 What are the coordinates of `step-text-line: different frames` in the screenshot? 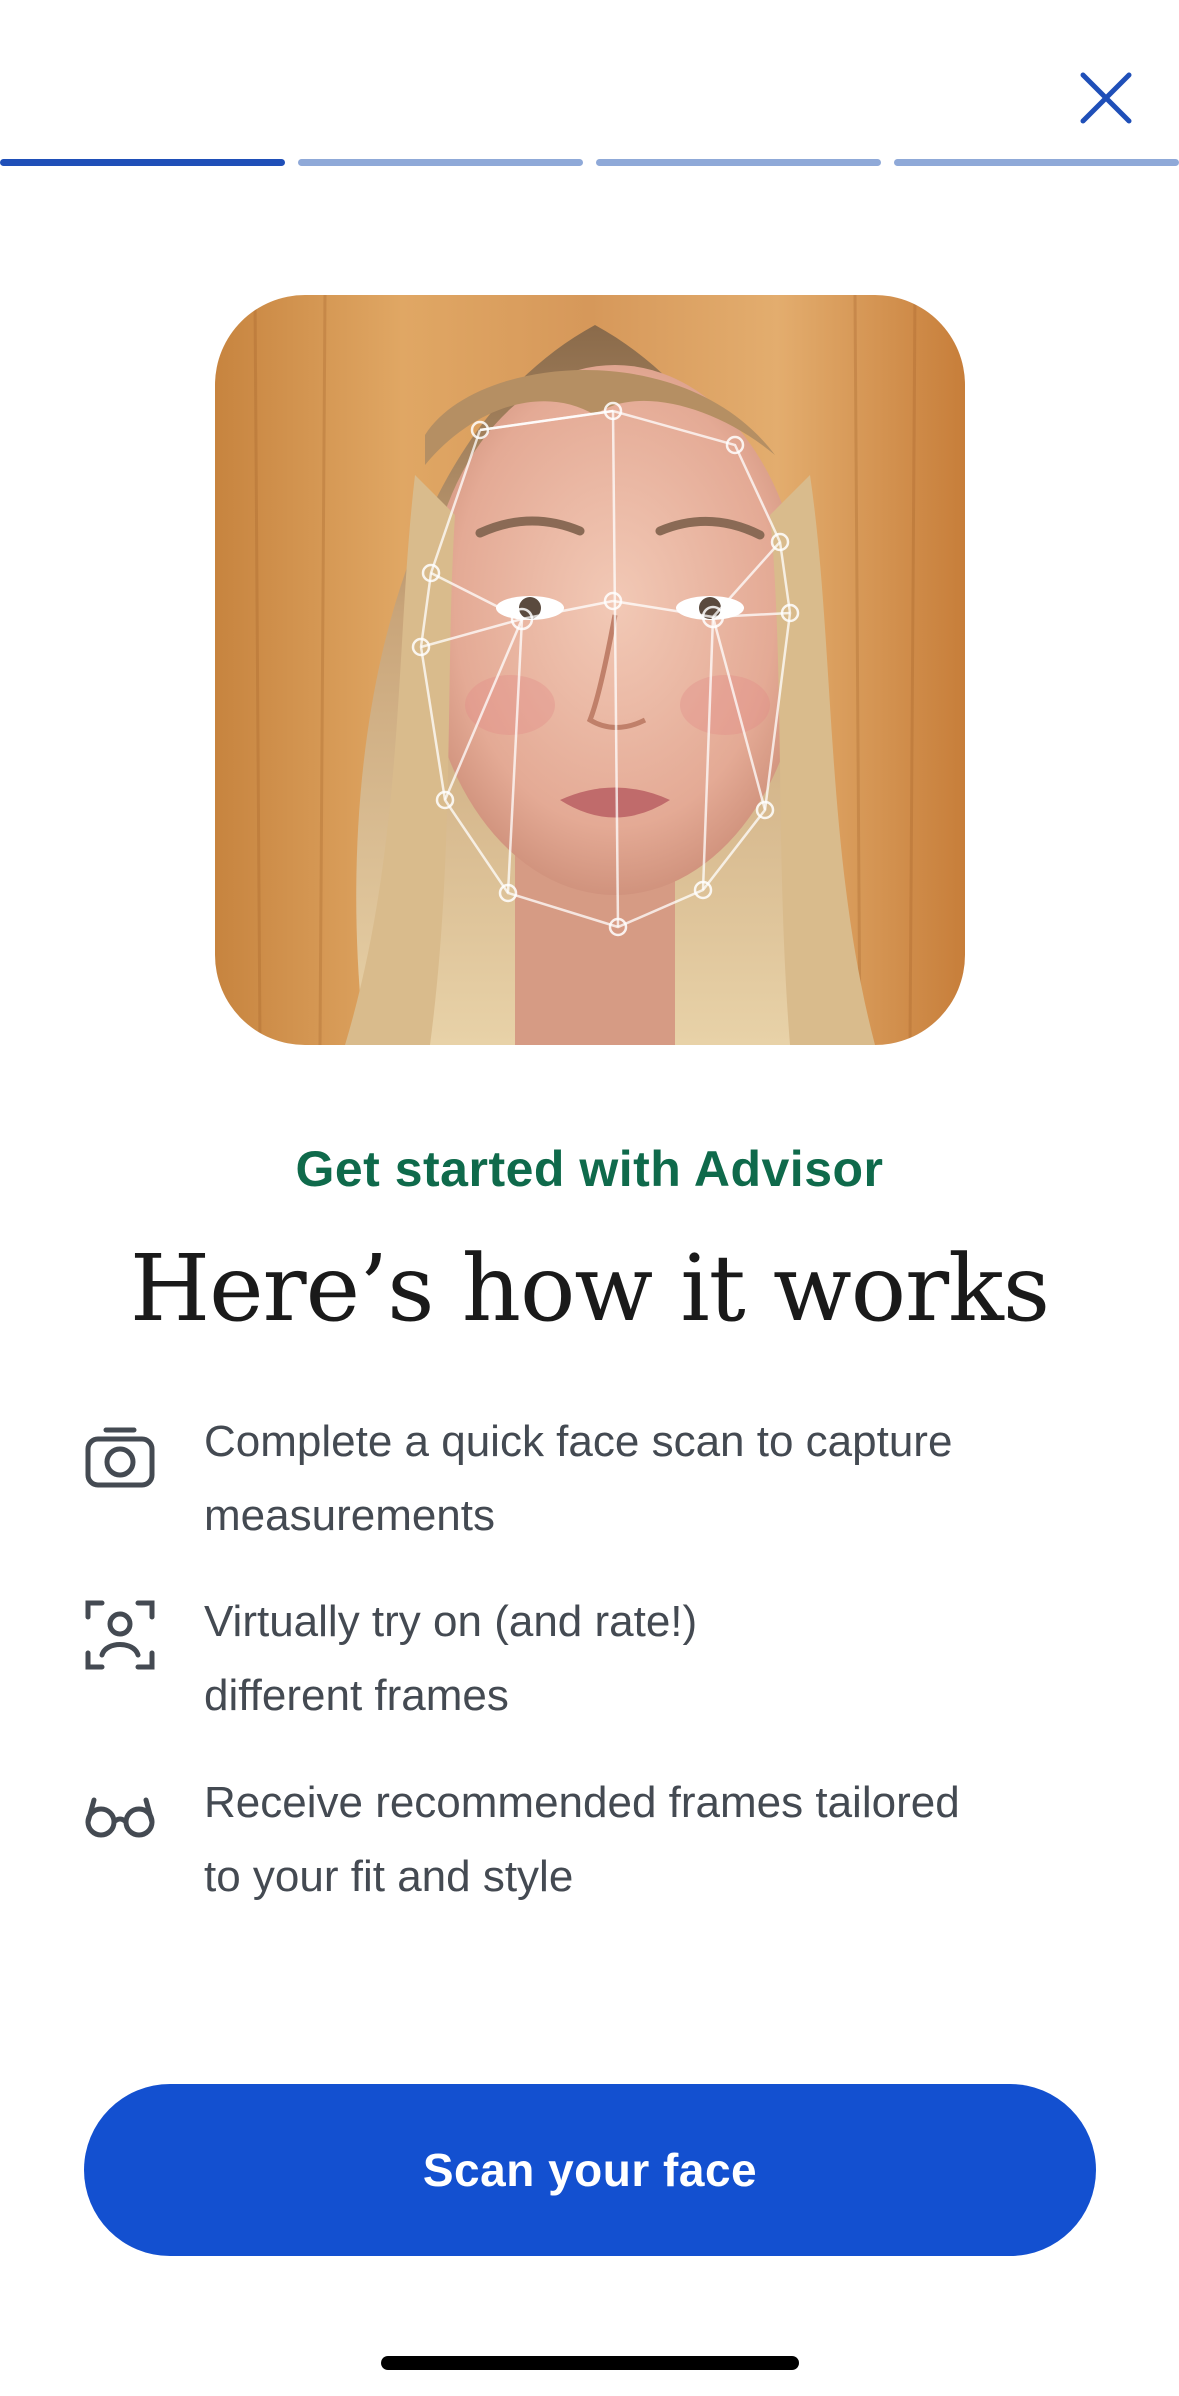 It's located at (356, 1695).